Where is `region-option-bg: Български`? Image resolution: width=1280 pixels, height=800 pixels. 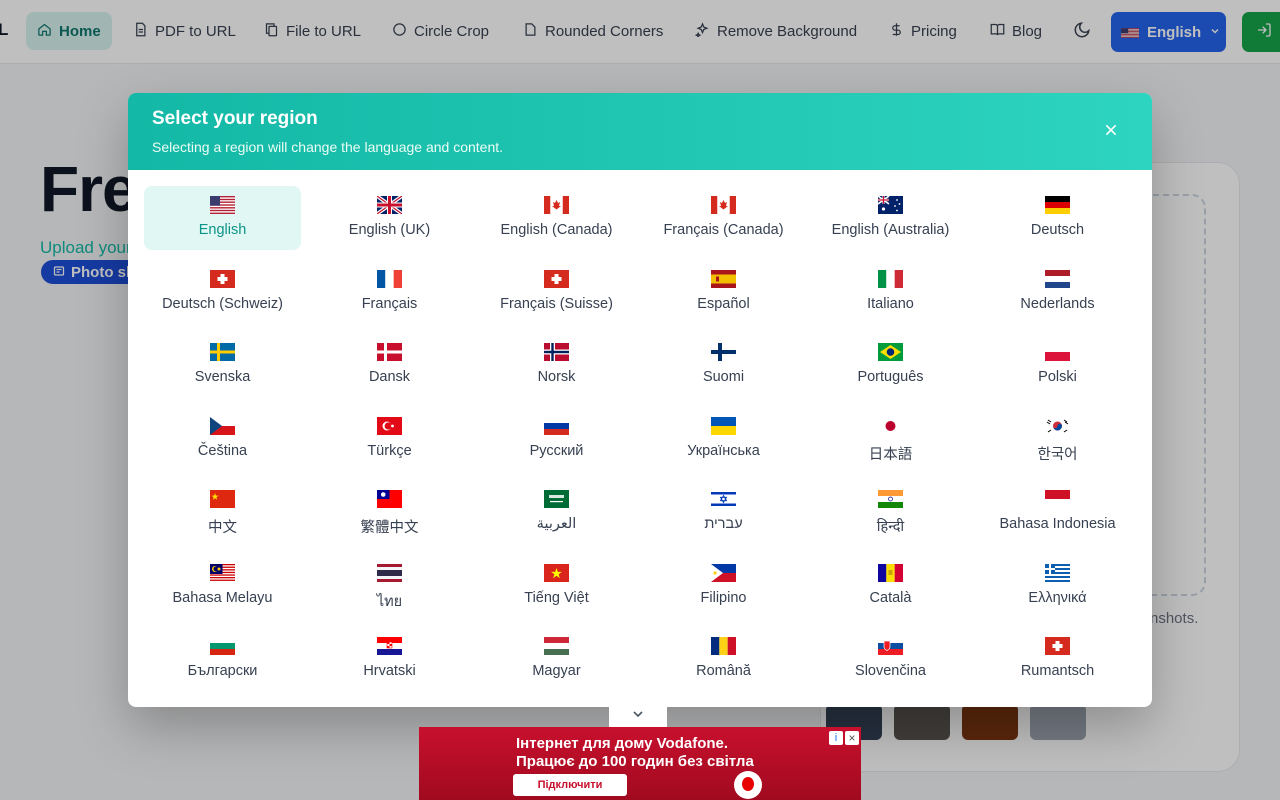 region-option-bg: Български is located at coordinates (222, 659).